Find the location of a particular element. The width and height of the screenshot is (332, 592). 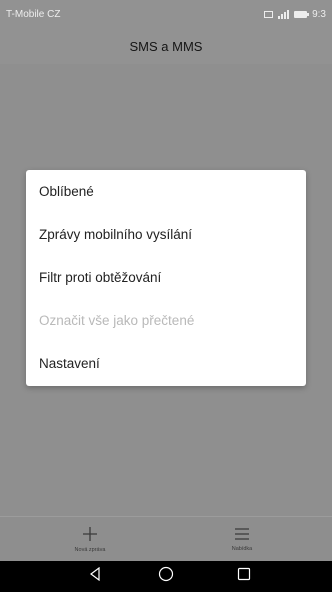

navigation-bar is located at coordinates (166, 576).